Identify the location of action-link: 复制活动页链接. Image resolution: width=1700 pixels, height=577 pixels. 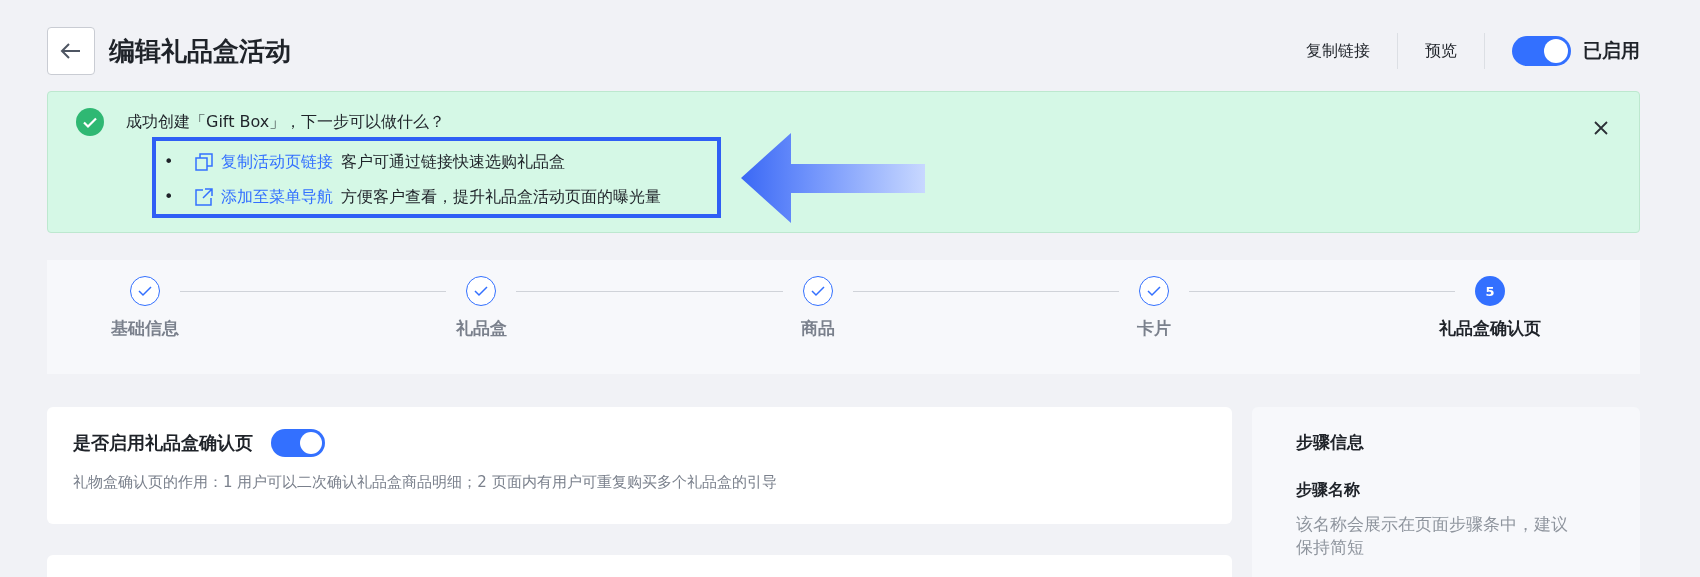
(277, 161).